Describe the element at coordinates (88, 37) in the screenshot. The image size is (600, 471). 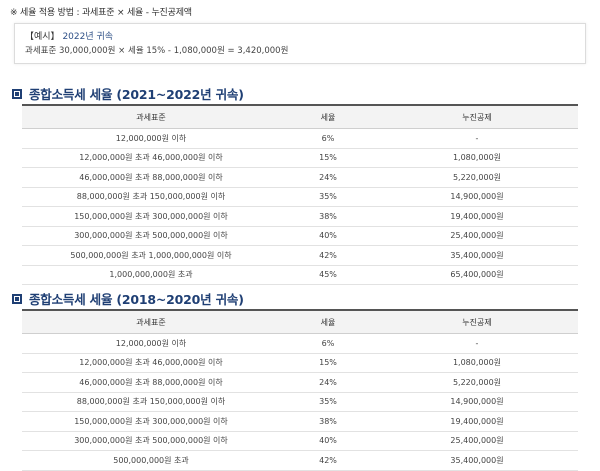
I see `example-year: 2022년 귀속` at that location.